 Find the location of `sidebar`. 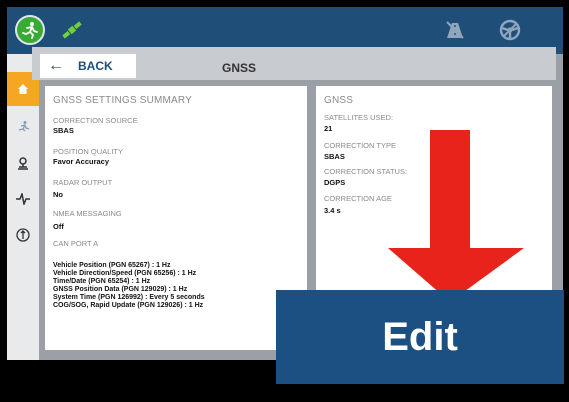

sidebar is located at coordinates (23, 207).